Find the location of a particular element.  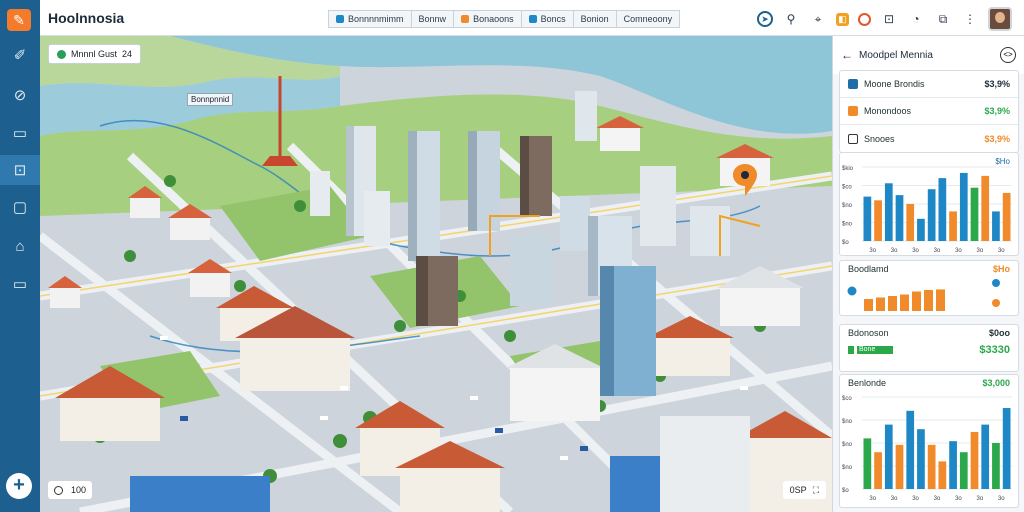

metric-label: Snooes is located at coordinates (879, 138).